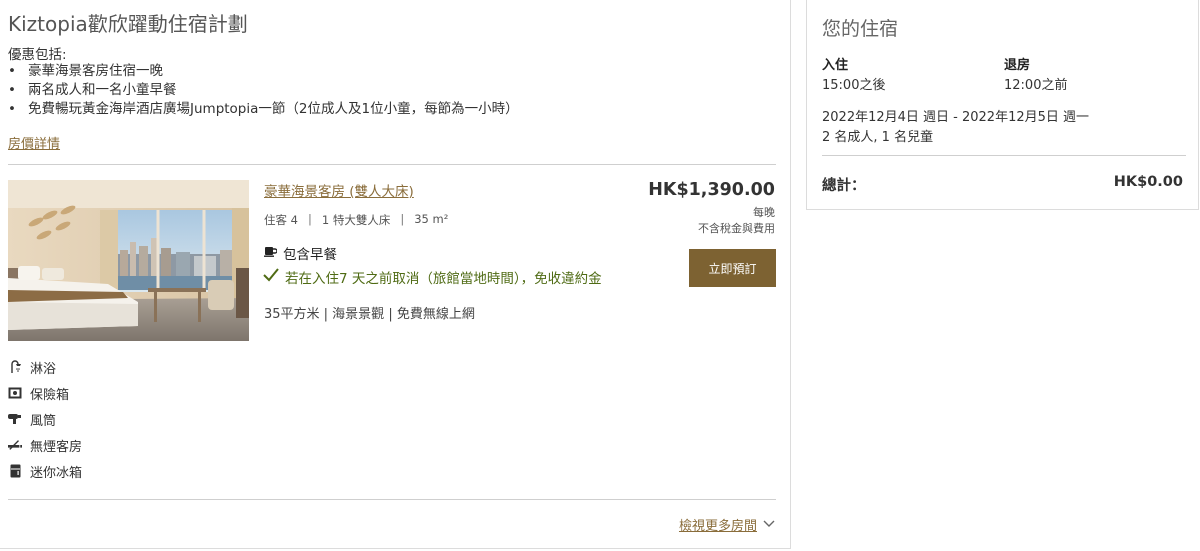  What do you see at coordinates (764, 212) in the screenshot?
I see `per-night-label: 每晚` at bounding box center [764, 212].